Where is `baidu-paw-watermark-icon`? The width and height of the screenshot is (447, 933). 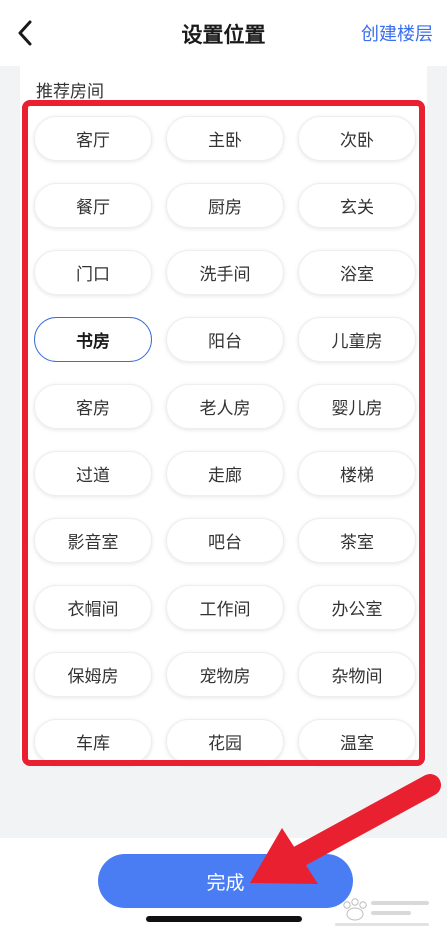
baidu-paw-watermark-icon is located at coordinates (382, 912).